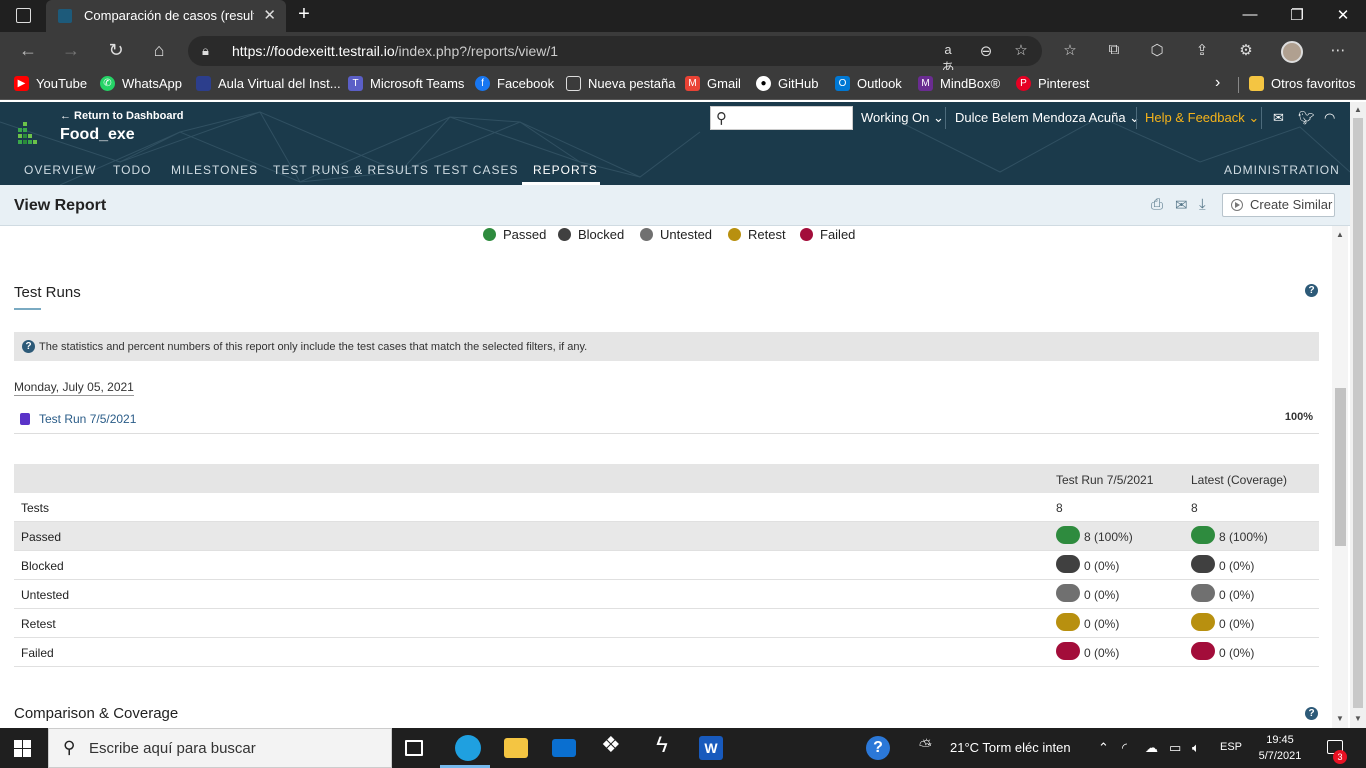 This screenshot has height=768, width=1366. I want to click on test-run-icon, so click(25, 419).